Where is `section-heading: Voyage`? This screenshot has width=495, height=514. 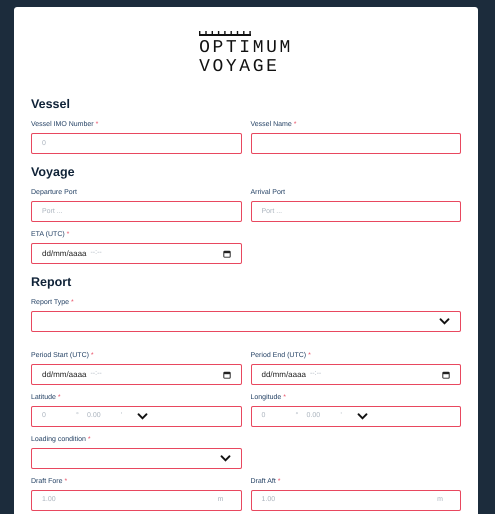 section-heading: Voyage is located at coordinates (53, 172).